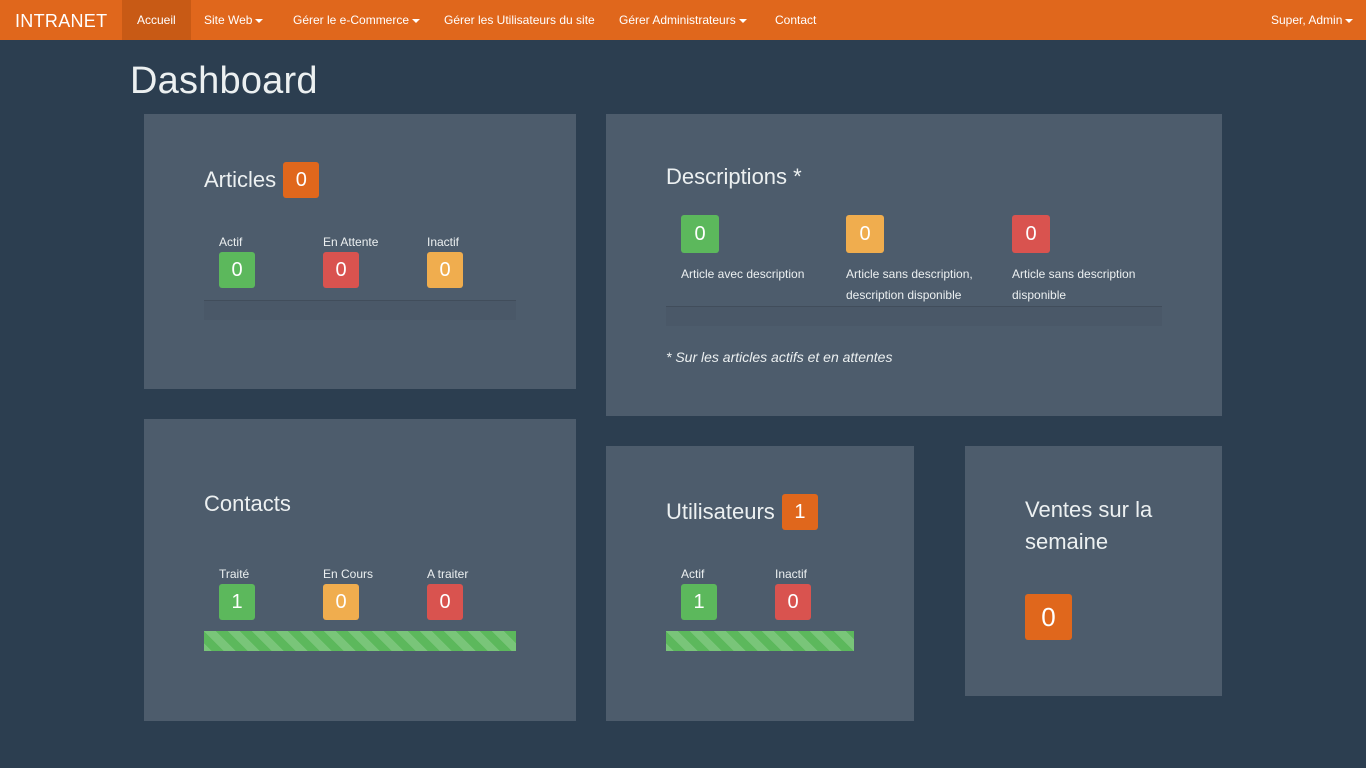 The height and width of the screenshot is (768, 1366). I want to click on utilisateurs-panel: Utilisateurs 1 Actif 1 Inactif 0, so click(760, 583).